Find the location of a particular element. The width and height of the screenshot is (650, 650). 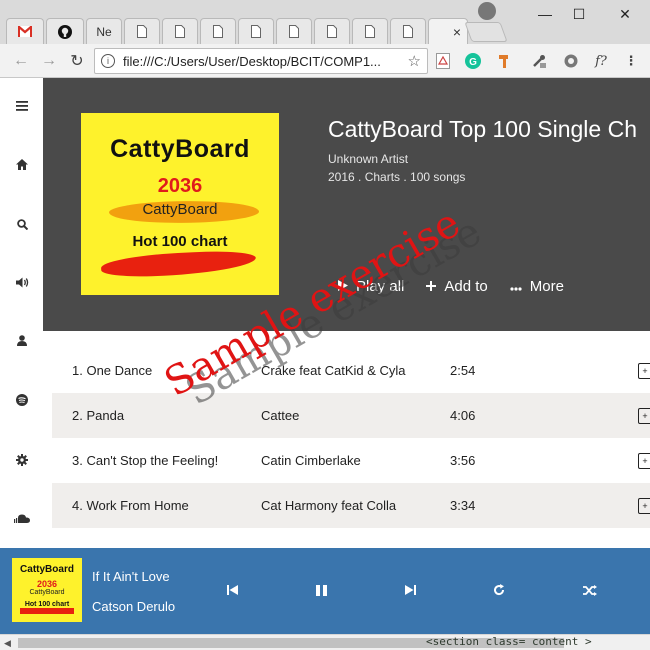

gmail-icon is located at coordinates (25, 32).